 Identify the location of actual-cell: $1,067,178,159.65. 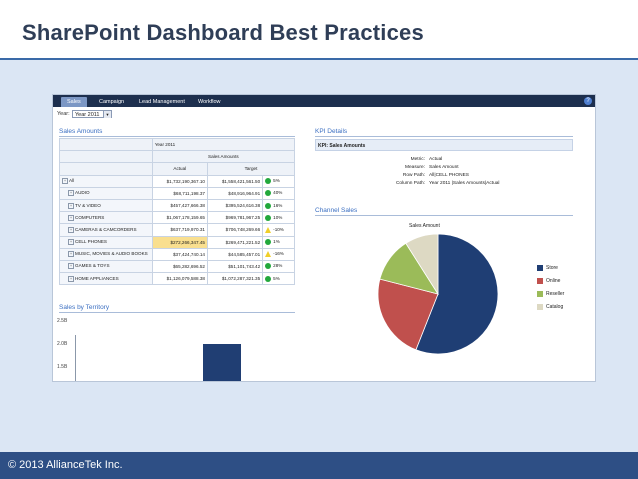
(179, 218).